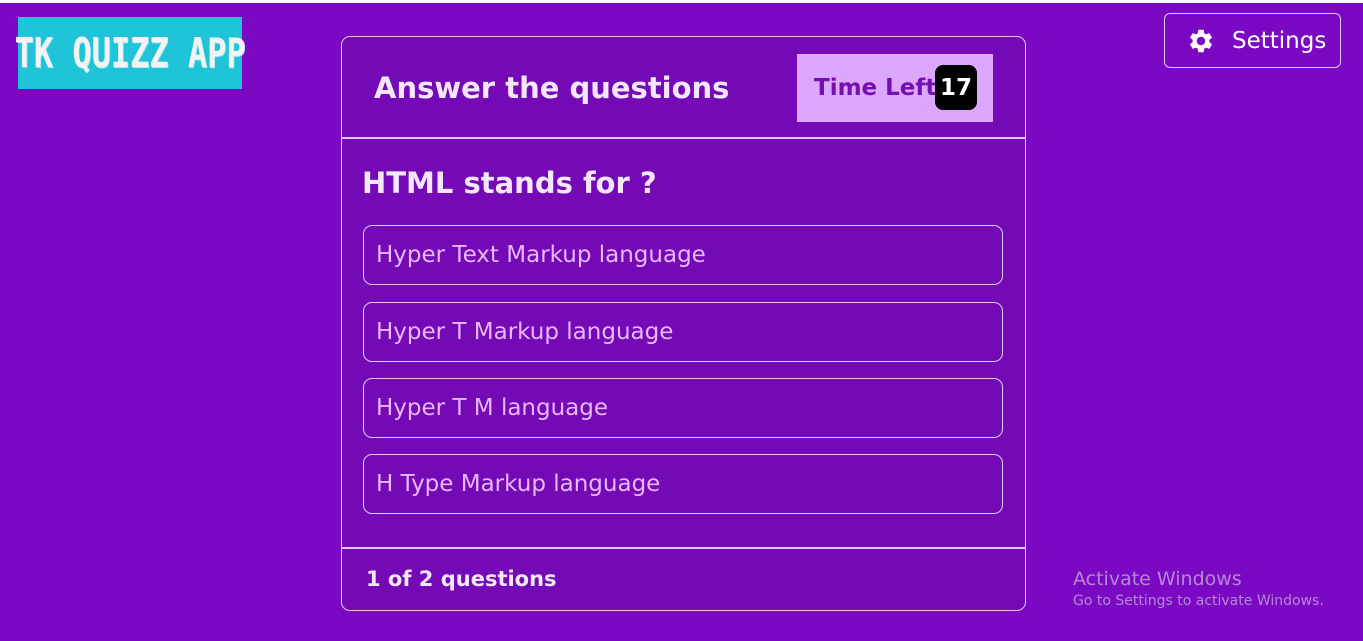 The image size is (1363, 641). I want to click on settings-label: Settings, so click(1279, 40).